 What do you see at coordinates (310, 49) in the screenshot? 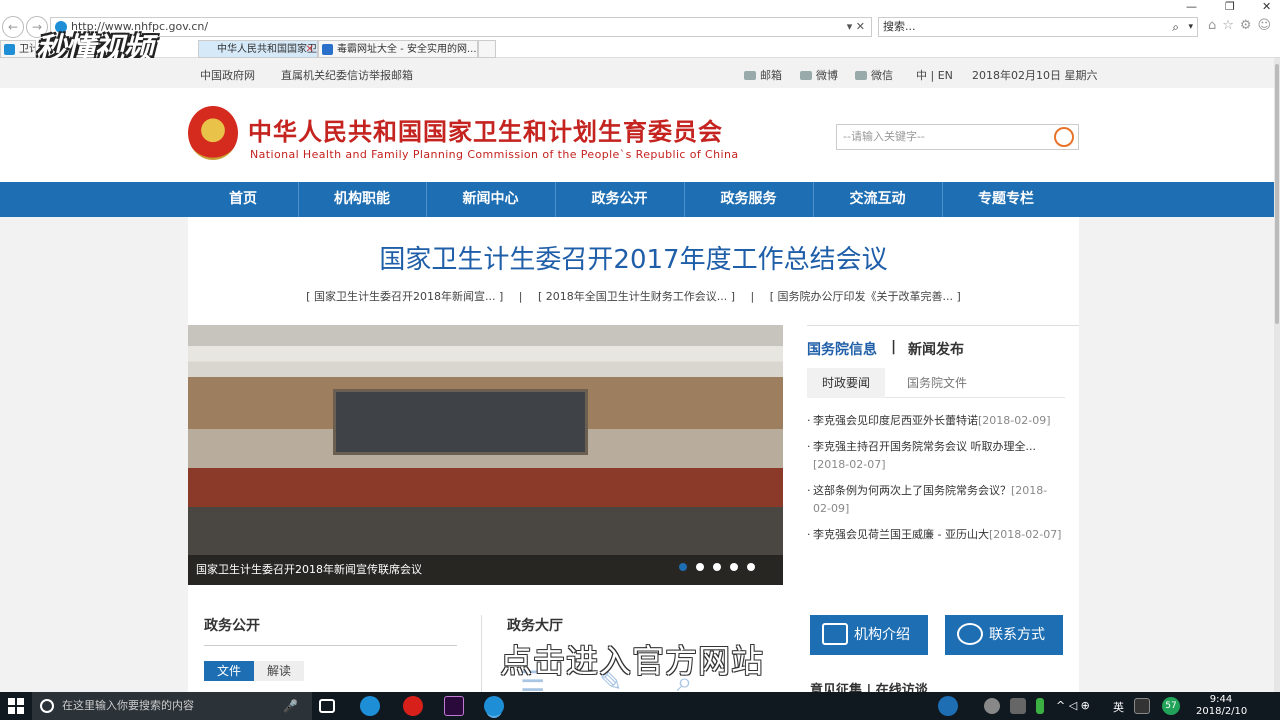
I see `close-icon: ✕` at bounding box center [310, 49].